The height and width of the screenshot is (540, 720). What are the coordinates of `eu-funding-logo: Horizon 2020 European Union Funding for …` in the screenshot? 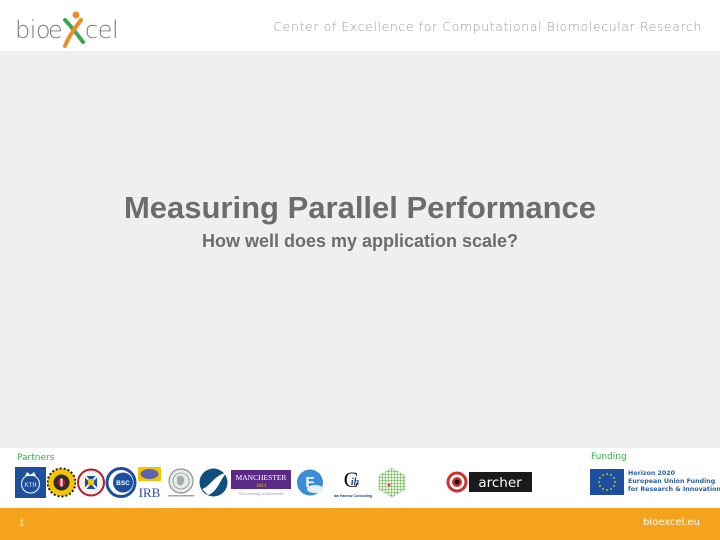 It's located at (655, 483).